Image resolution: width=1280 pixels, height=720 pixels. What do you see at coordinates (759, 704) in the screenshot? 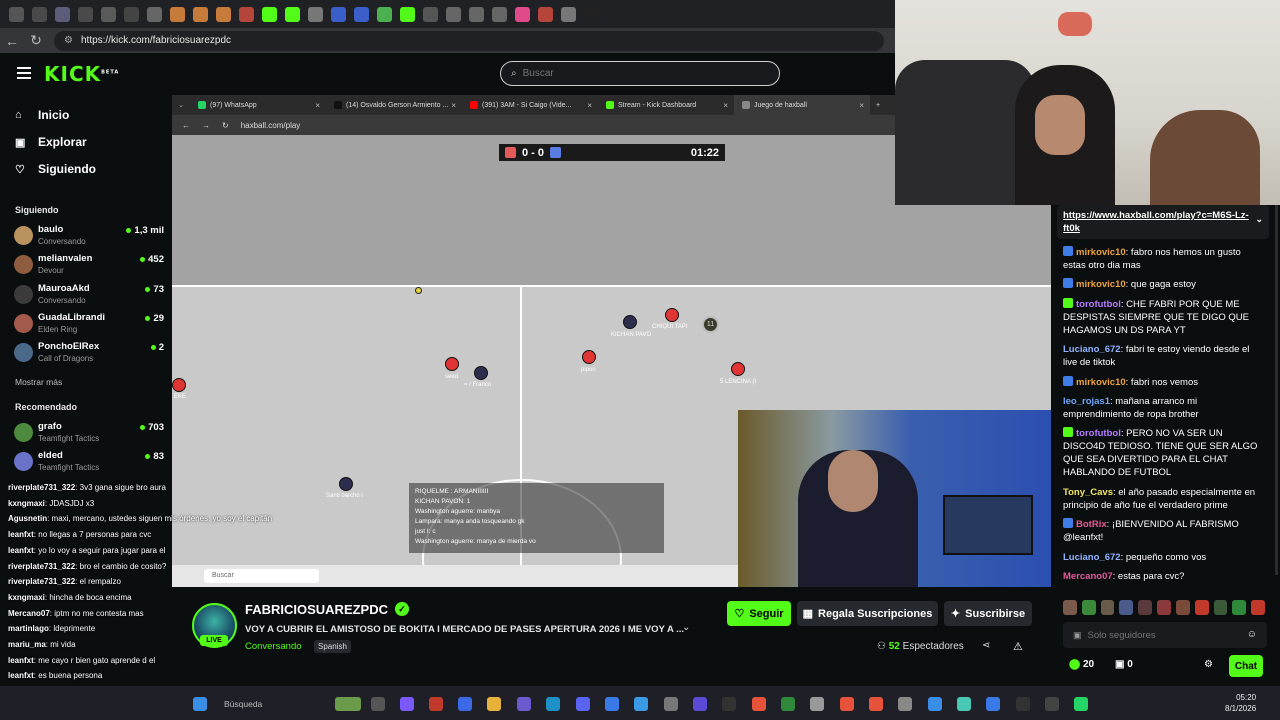
I see `chrome-icon` at bounding box center [759, 704].